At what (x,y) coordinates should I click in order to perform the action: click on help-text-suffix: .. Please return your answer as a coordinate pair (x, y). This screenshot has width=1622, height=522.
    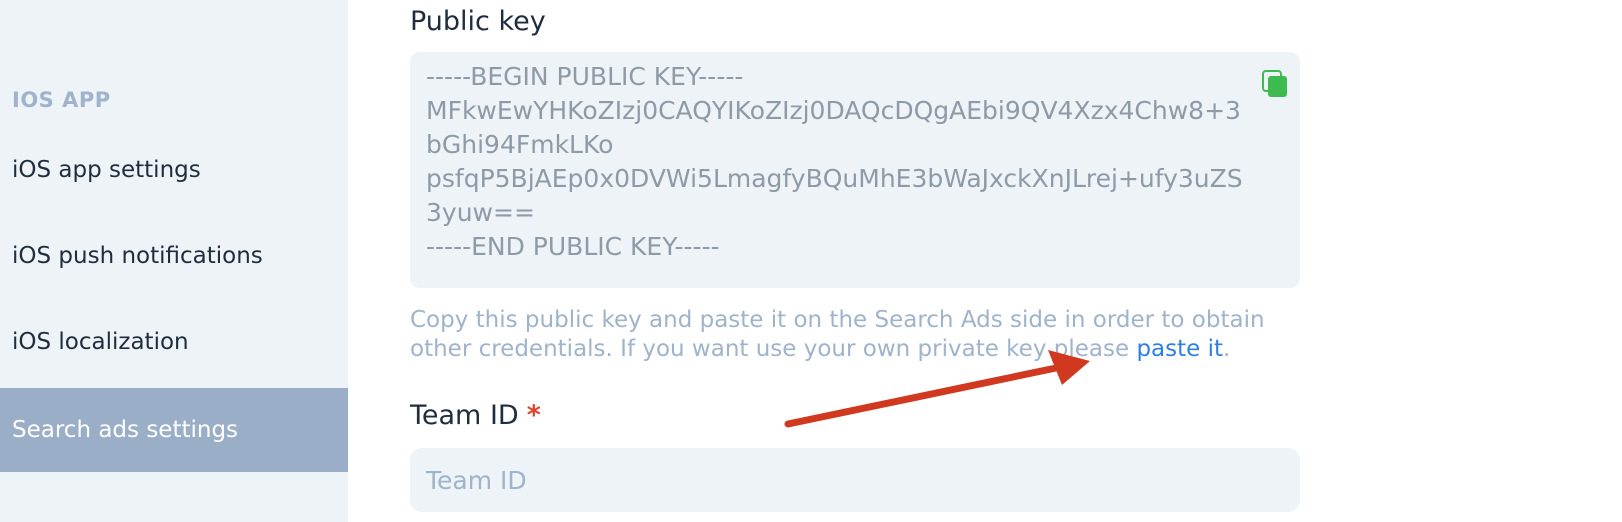
    Looking at the image, I should click on (1227, 349).